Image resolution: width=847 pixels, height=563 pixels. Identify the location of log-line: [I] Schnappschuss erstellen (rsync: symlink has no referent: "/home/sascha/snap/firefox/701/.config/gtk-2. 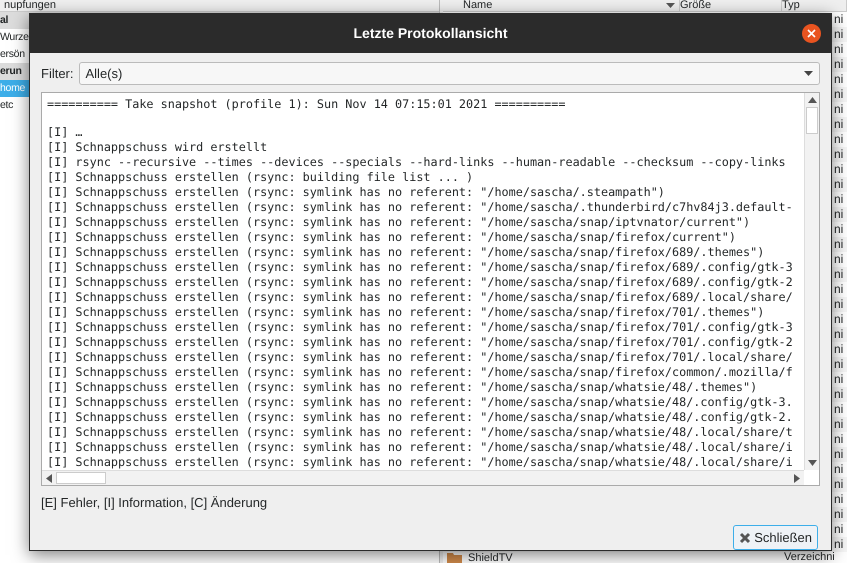
(420, 342).